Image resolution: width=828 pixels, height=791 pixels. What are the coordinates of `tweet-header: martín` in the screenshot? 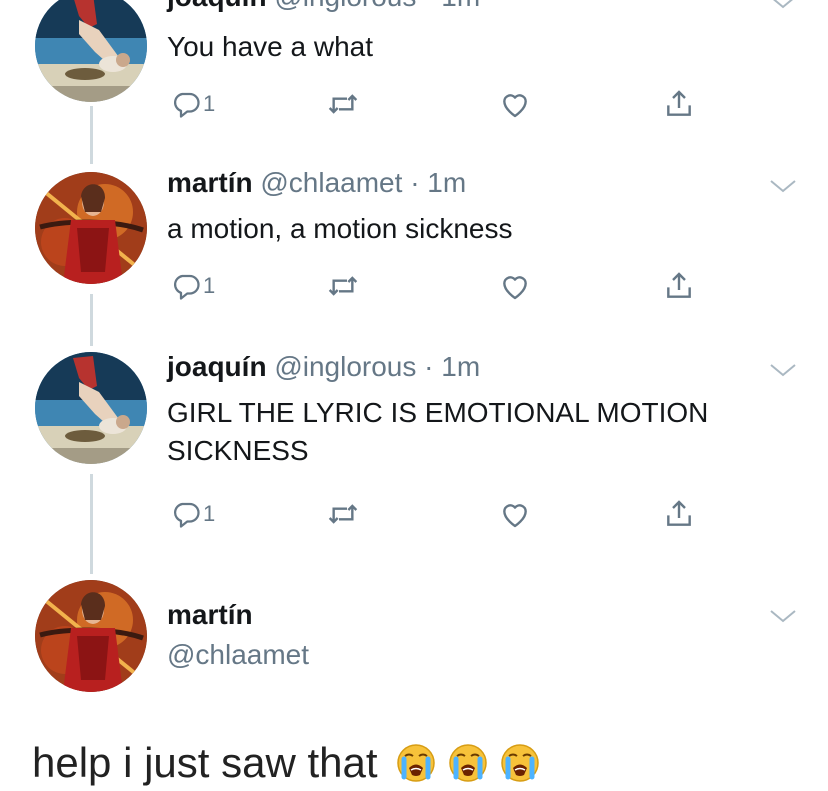 It's located at (210, 615).